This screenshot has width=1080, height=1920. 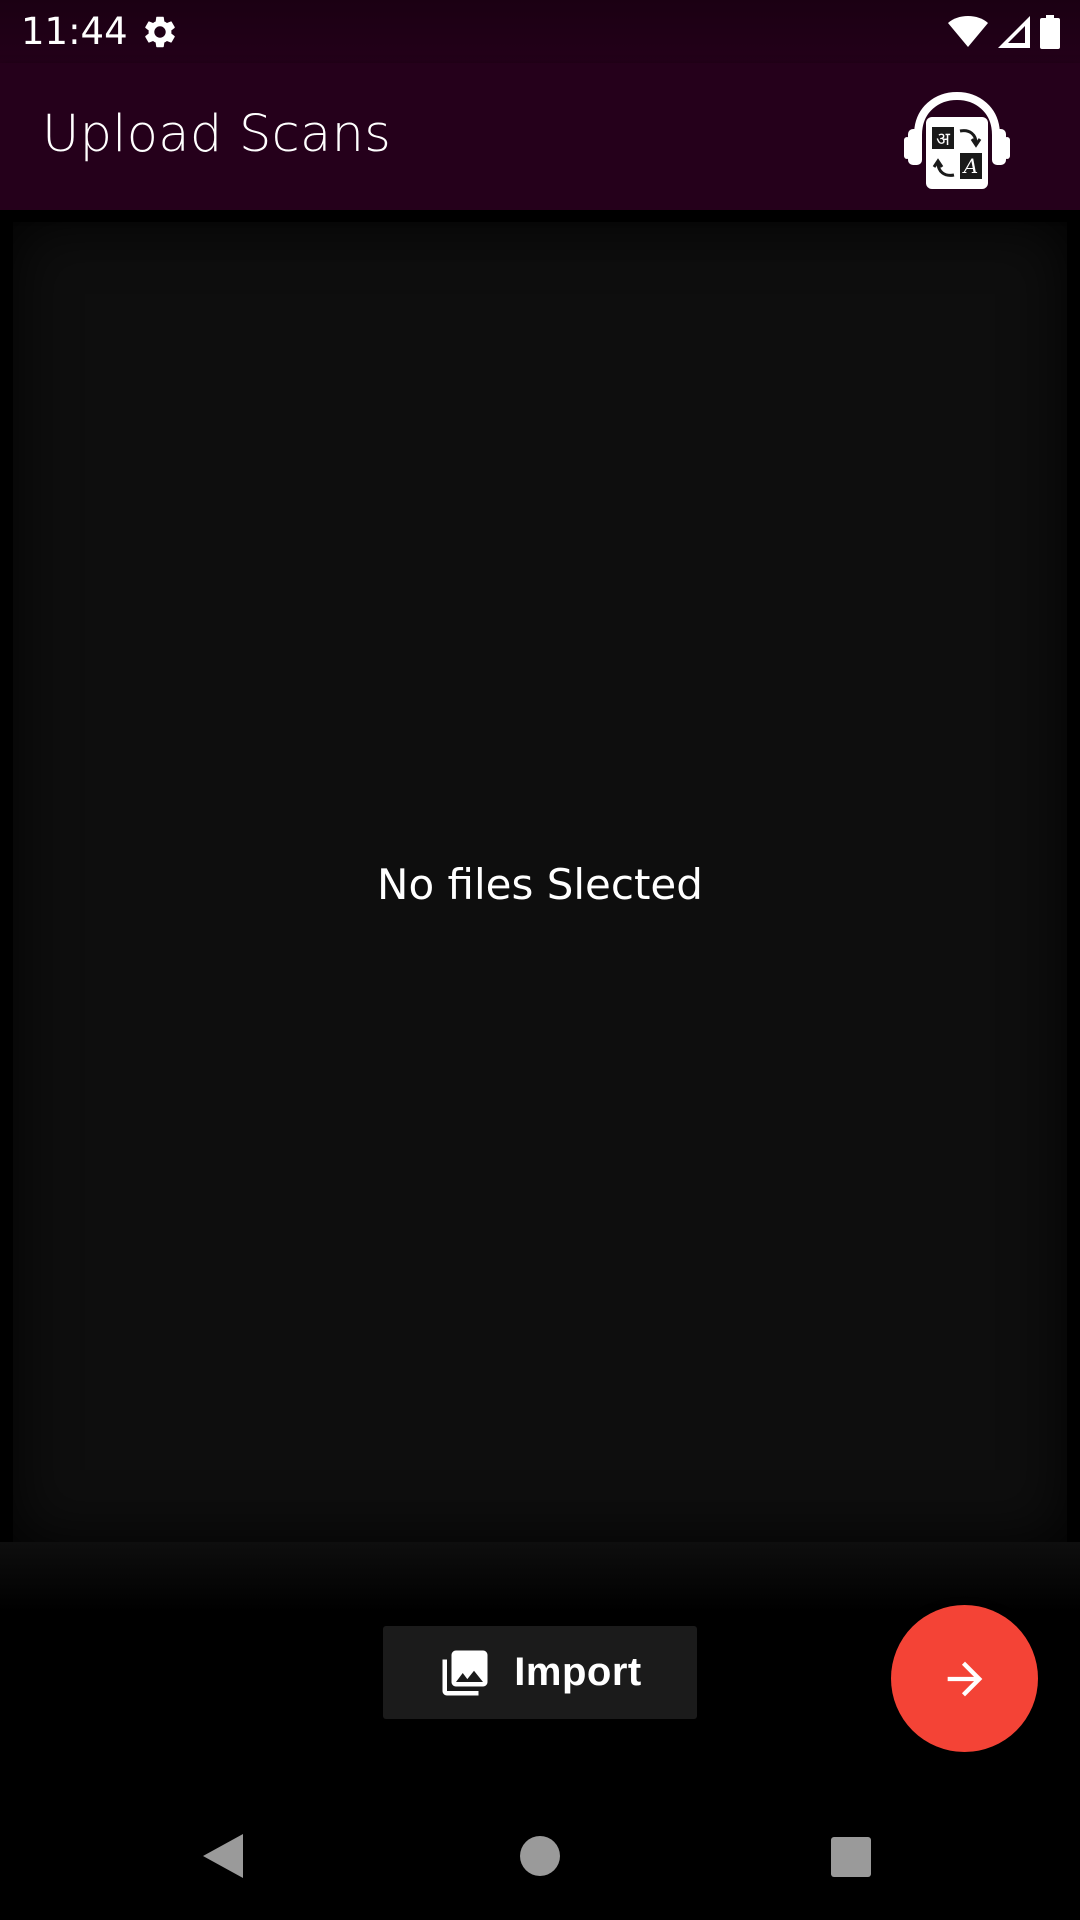 I want to click on wifi-icon, so click(x=968, y=31).